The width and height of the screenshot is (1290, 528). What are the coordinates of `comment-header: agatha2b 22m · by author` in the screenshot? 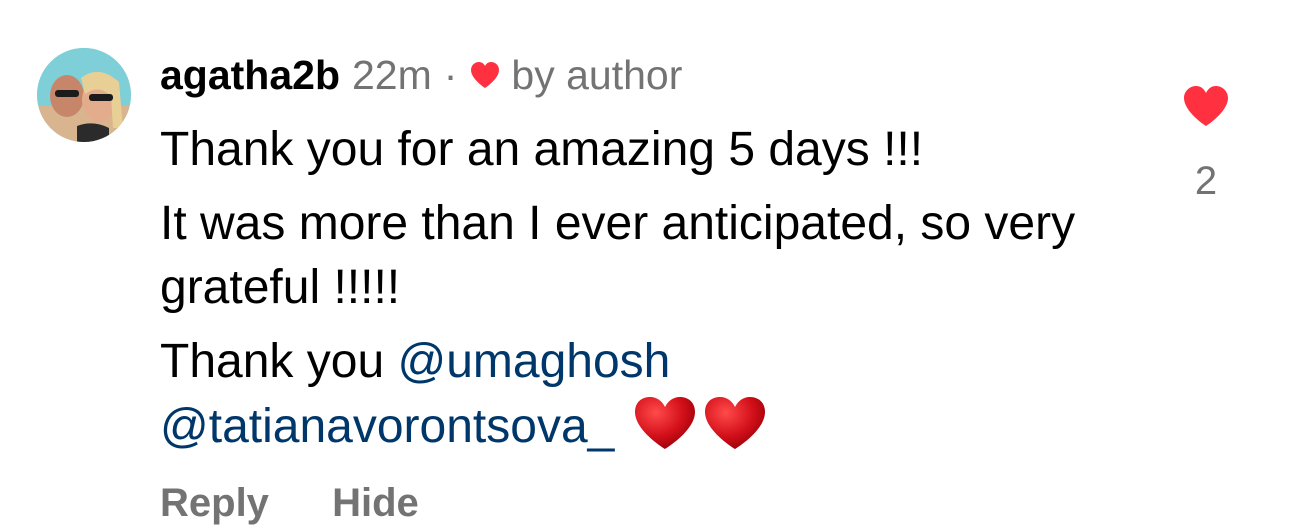 It's located at (421, 75).